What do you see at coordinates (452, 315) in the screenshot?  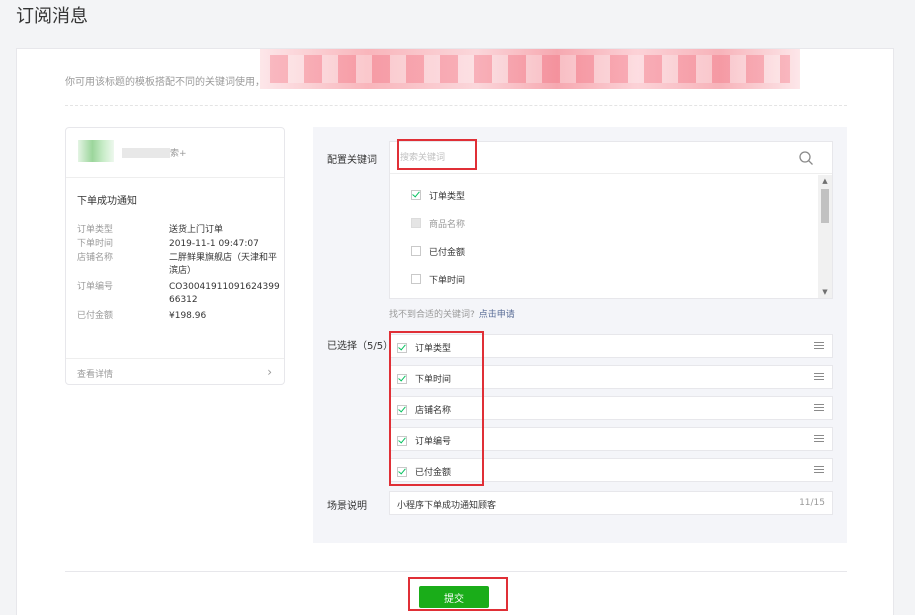 I see `keyword-hint: 找不到合适的关键词? 点击申请` at bounding box center [452, 315].